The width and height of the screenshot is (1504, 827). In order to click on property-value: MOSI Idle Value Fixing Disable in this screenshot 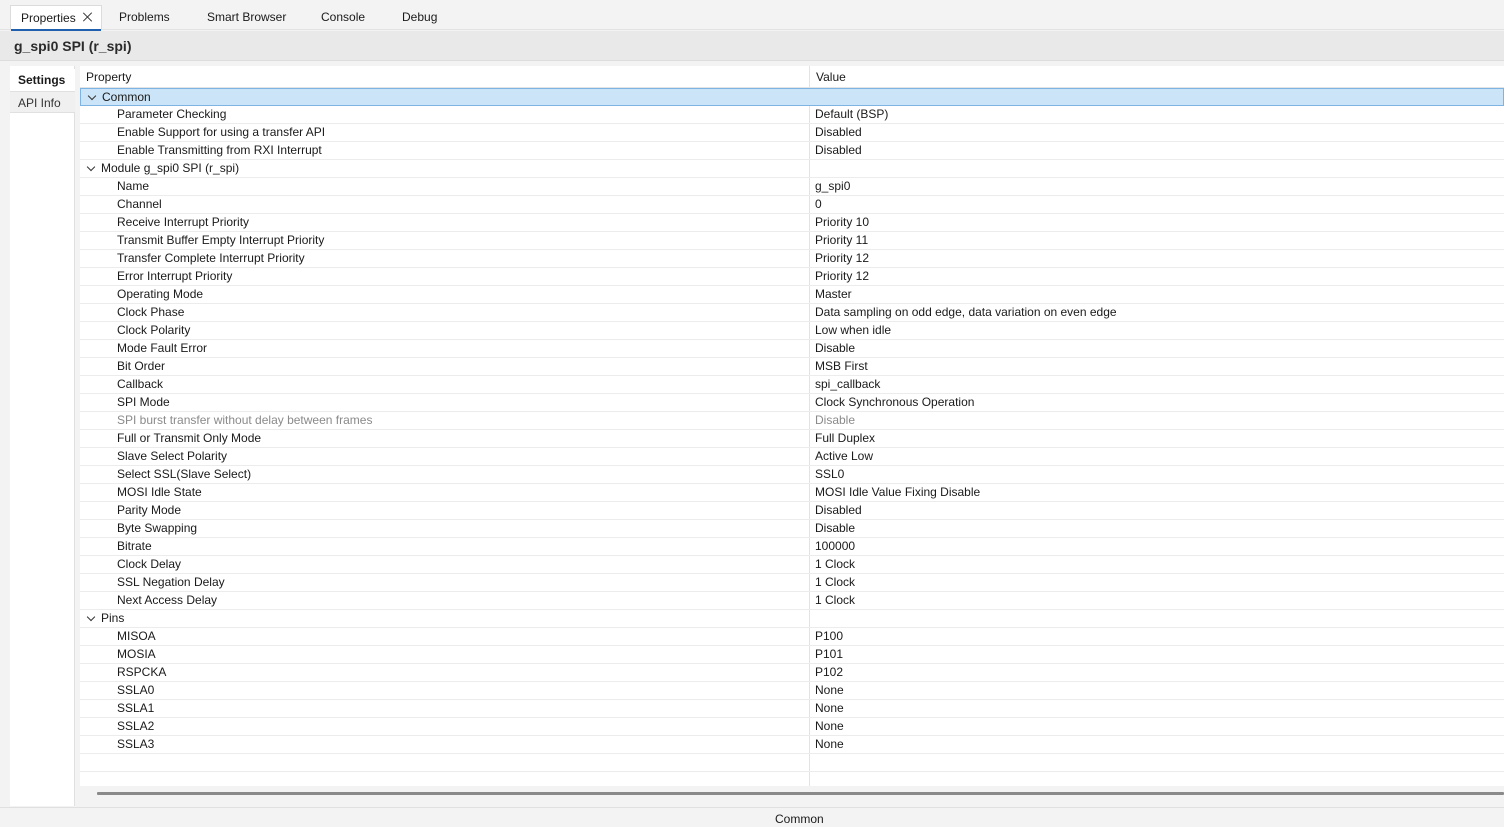, I will do `click(897, 492)`.